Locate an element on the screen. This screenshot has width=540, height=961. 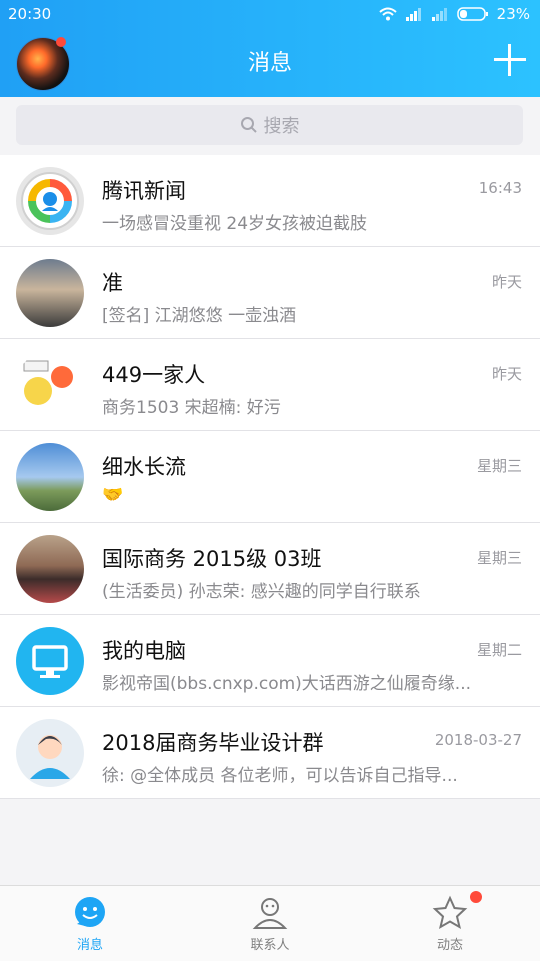
conversation-row-my-computer: 我的电脑 影视帝国(bbs.cnxp.com)大话西游之仙履奇缘... 星期二 is located at coordinates (270, 661).